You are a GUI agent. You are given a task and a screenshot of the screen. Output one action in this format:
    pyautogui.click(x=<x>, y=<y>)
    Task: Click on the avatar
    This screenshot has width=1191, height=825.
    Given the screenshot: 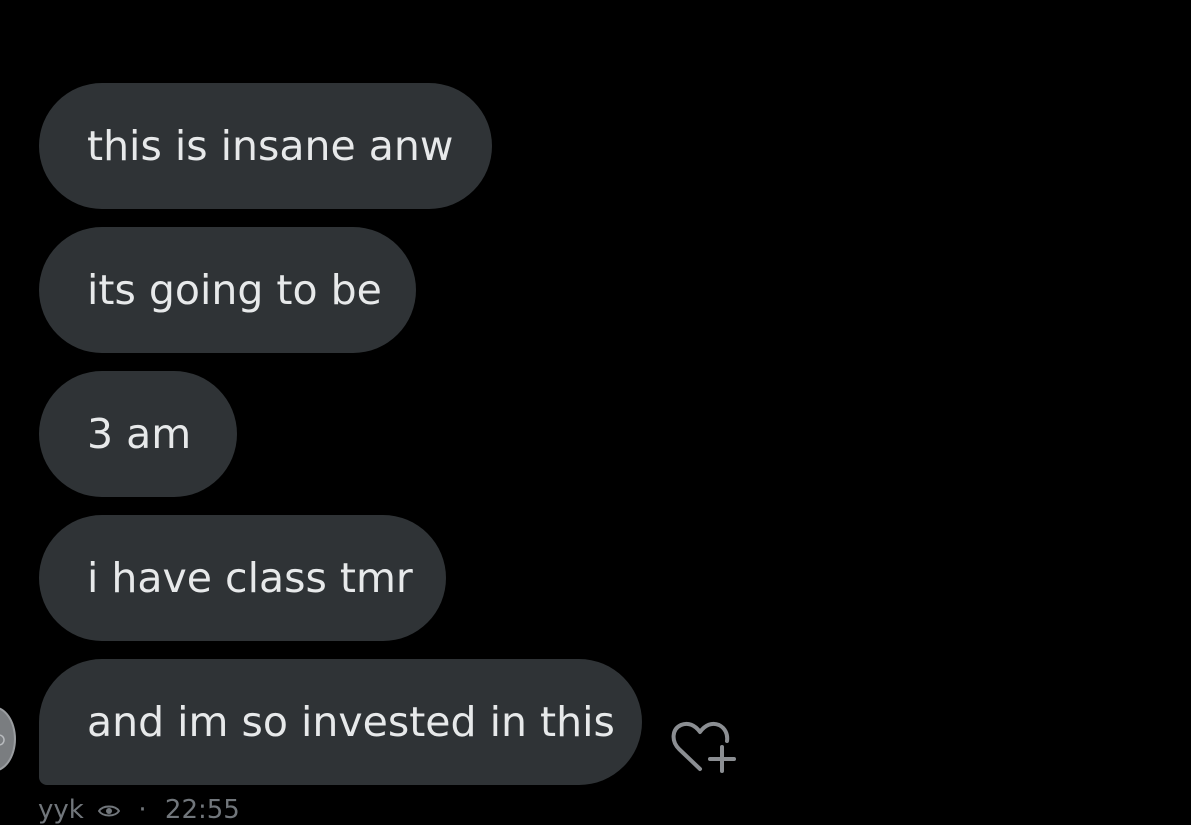 What is the action you would take?
    pyautogui.click(x=8, y=739)
    